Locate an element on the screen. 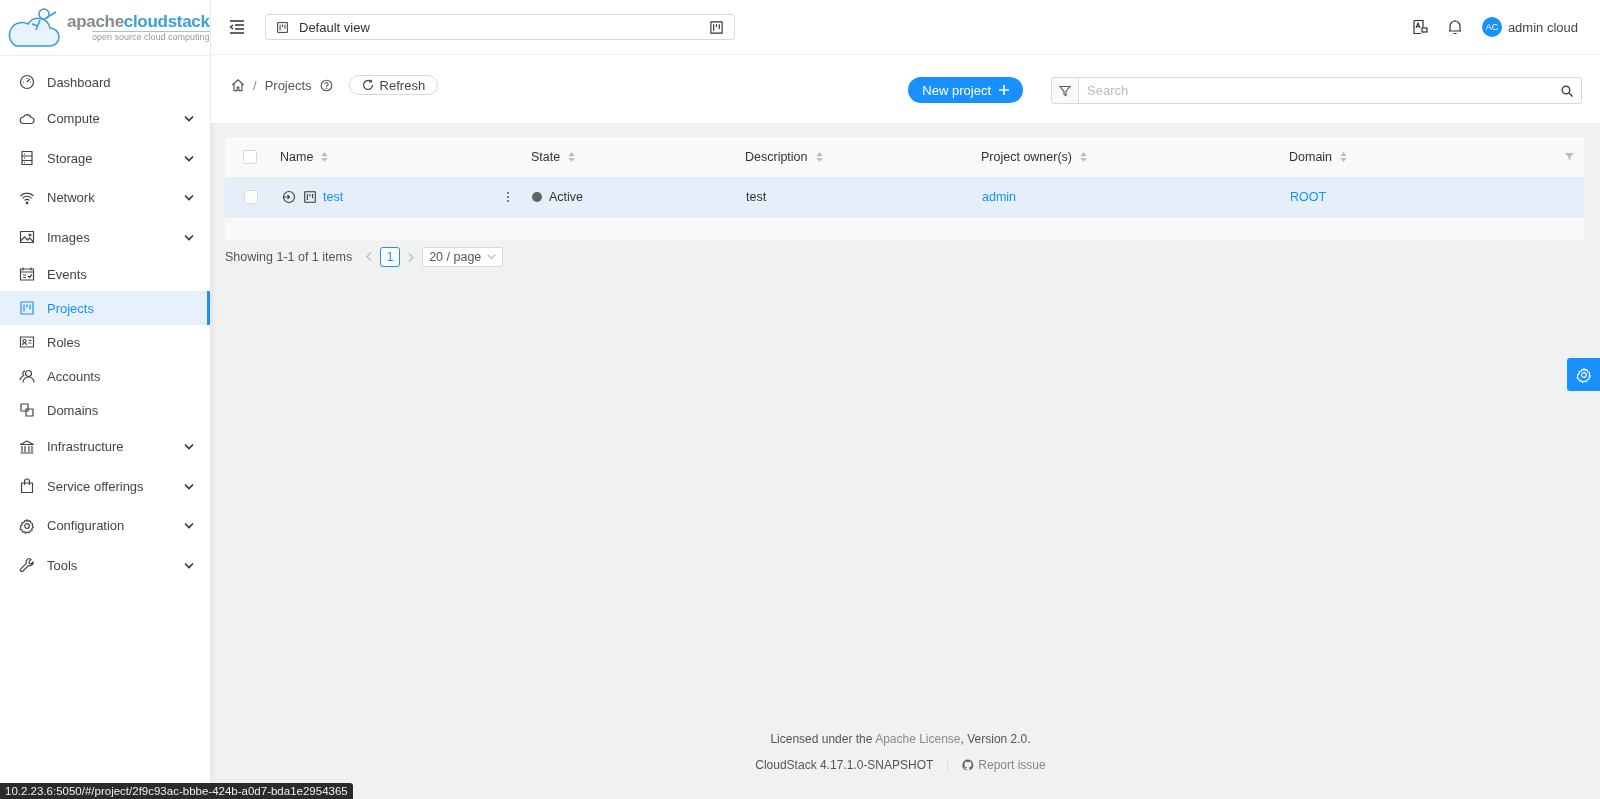 Image resolution: width=1600 pixels, height=799 pixels. sidebar-item: Roles is located at coordinates (105, 342).